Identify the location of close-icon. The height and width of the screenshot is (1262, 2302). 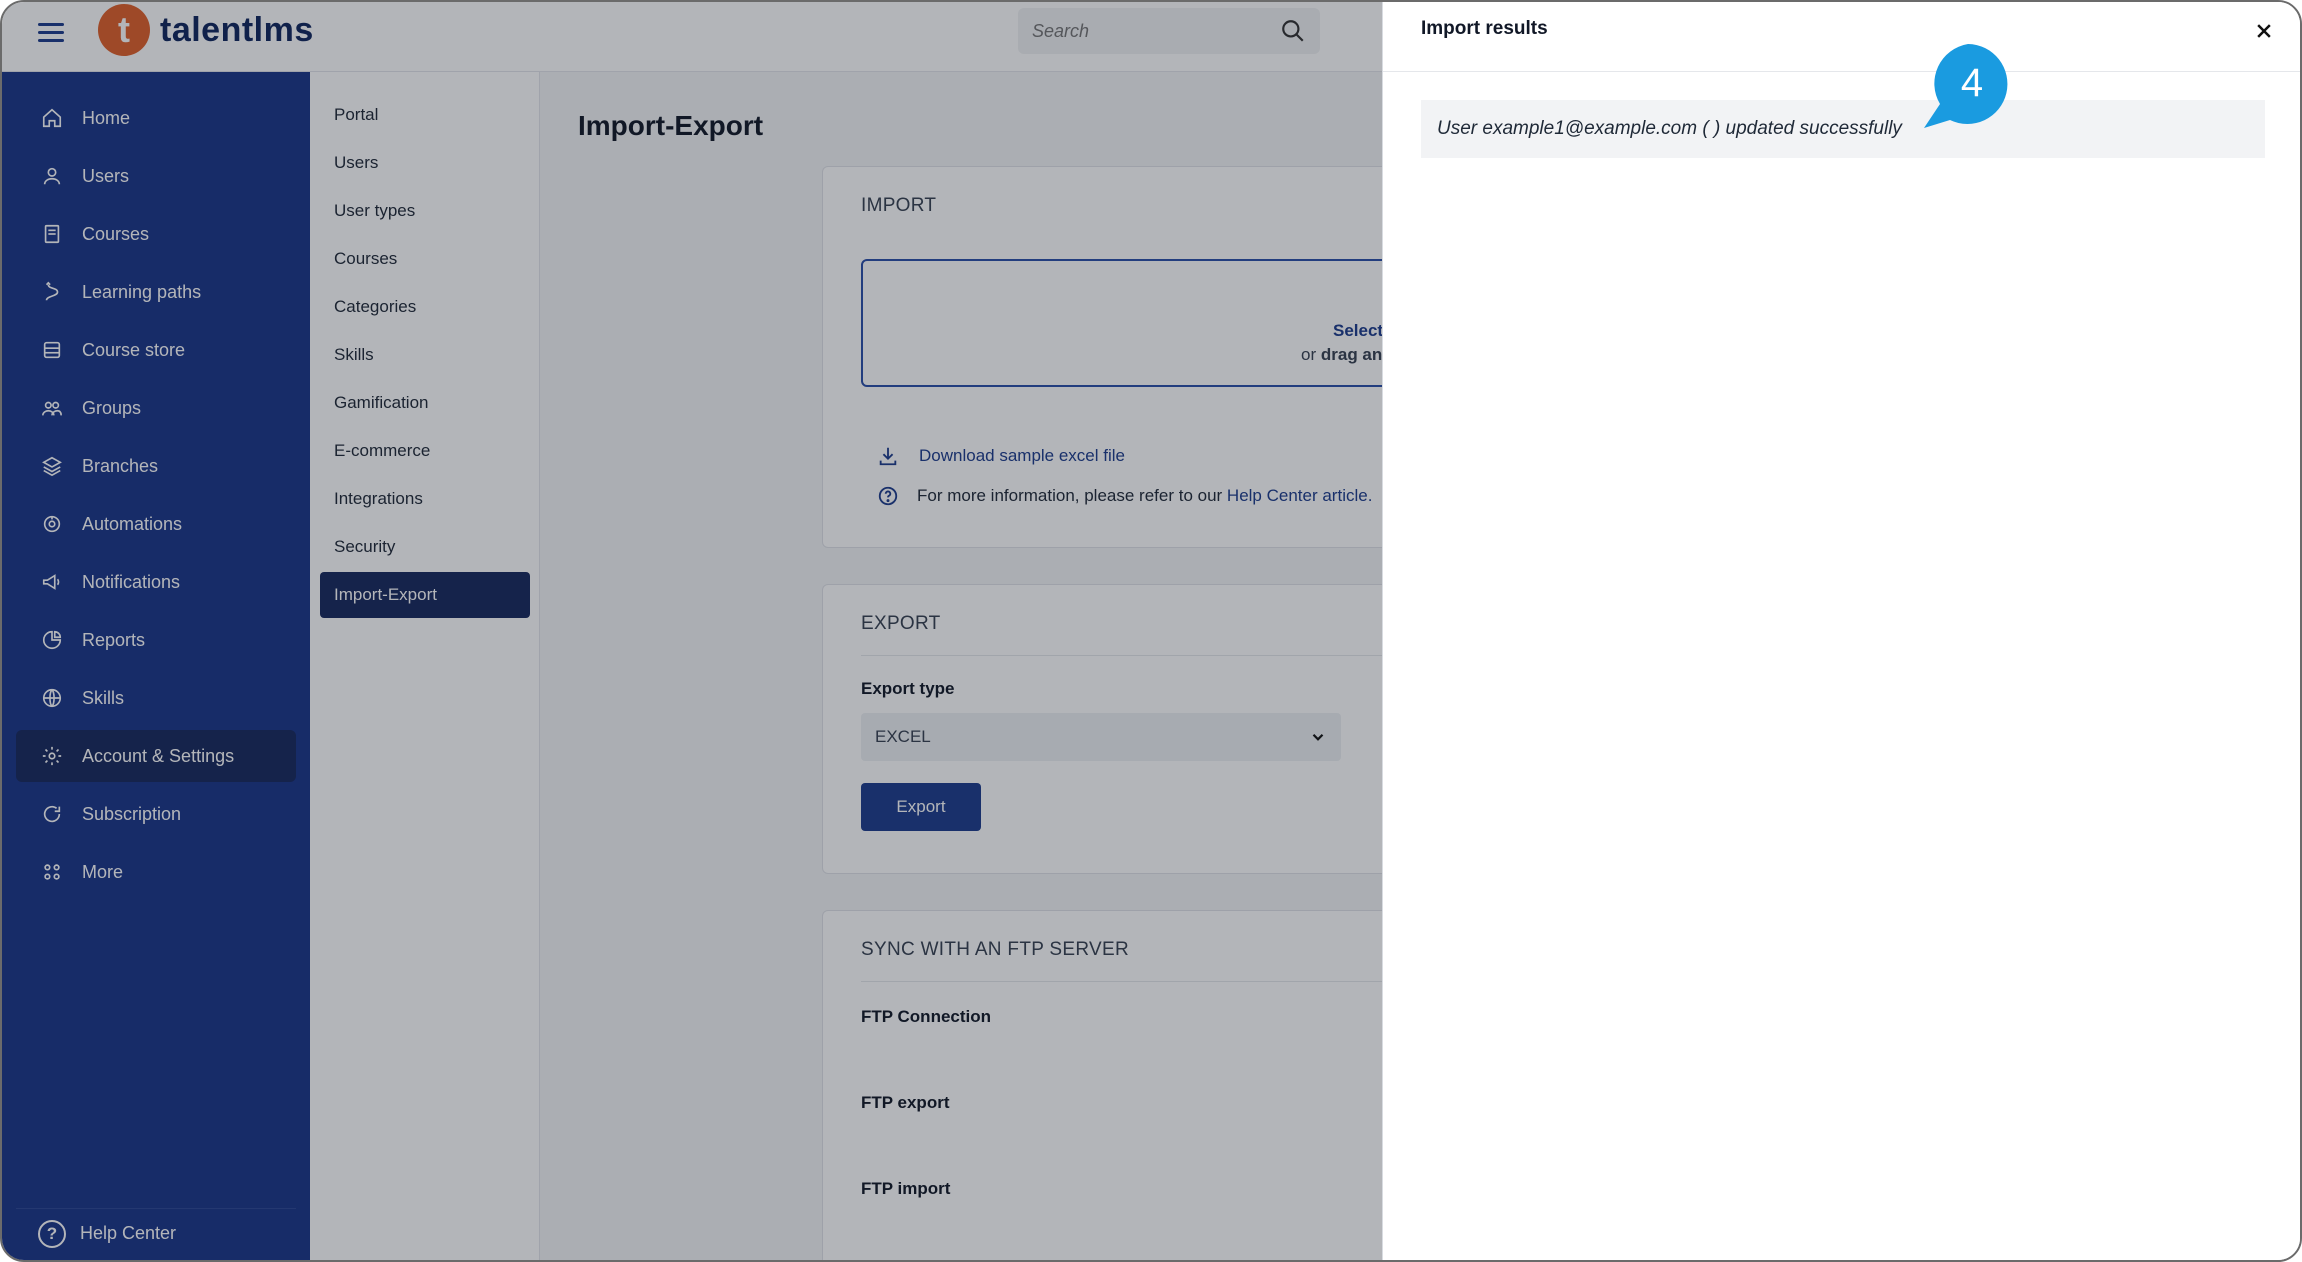
(2264, 31).